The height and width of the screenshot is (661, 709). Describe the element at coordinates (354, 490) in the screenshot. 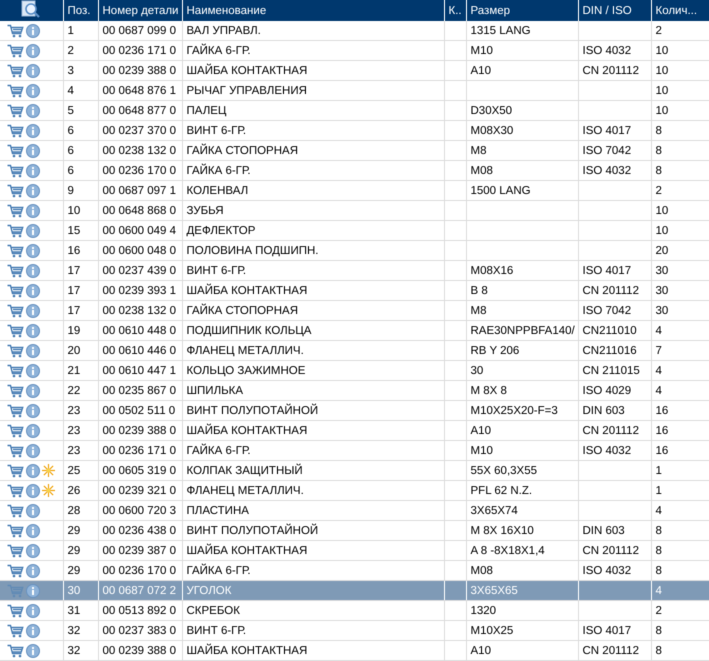

I see `table-row: 26 00 0239 321 0 ФЛАНЕЦ МЕТАЛЛИЧ. PFL 62 N.Z. 1` at that location.